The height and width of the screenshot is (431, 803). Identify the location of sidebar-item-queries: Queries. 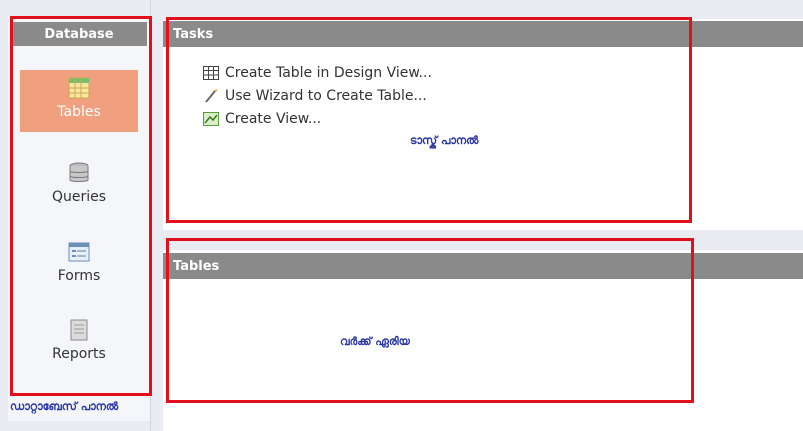
(79, 186).